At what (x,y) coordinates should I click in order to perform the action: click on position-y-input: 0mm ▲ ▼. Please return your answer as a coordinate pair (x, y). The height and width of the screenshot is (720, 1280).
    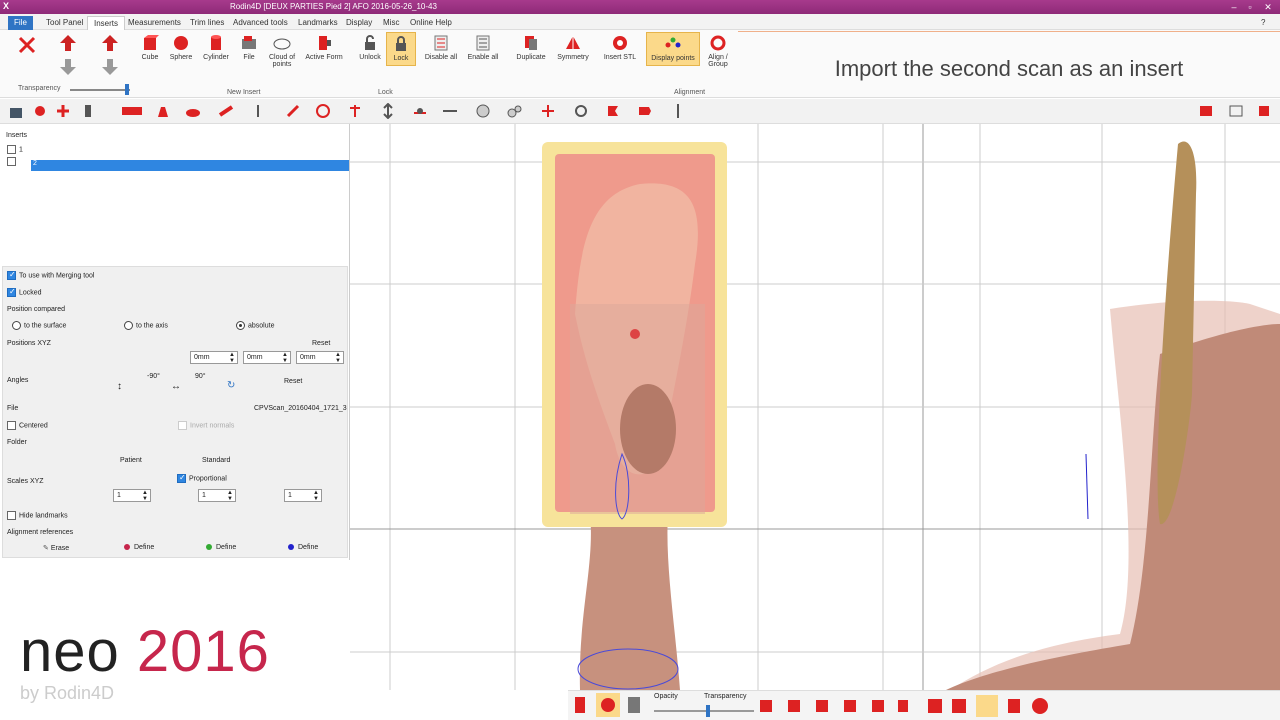
    Looking at the image, I should click on (267, 357).